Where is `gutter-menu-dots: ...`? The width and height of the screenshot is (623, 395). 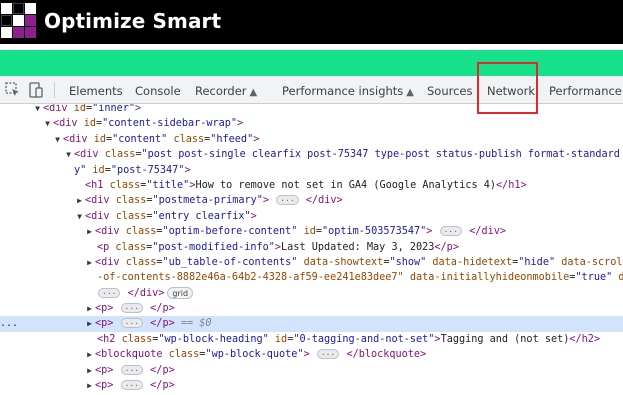 gutter-menu-dots: ... is located at coordinates (9, 323).